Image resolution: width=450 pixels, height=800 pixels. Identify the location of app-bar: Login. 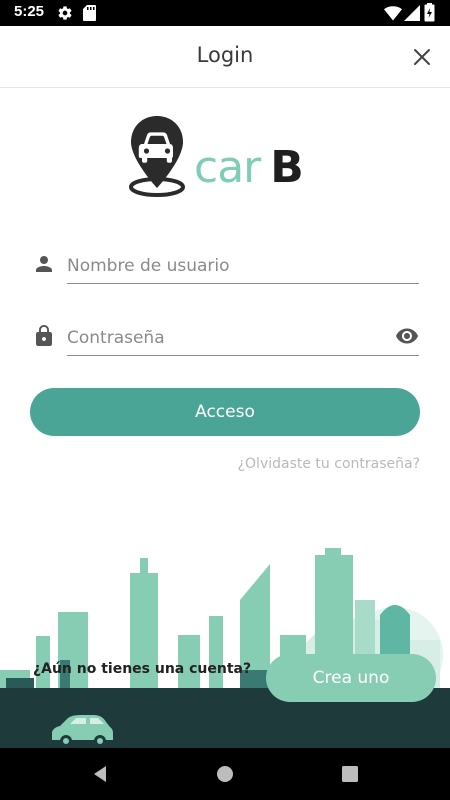
(225, 57).